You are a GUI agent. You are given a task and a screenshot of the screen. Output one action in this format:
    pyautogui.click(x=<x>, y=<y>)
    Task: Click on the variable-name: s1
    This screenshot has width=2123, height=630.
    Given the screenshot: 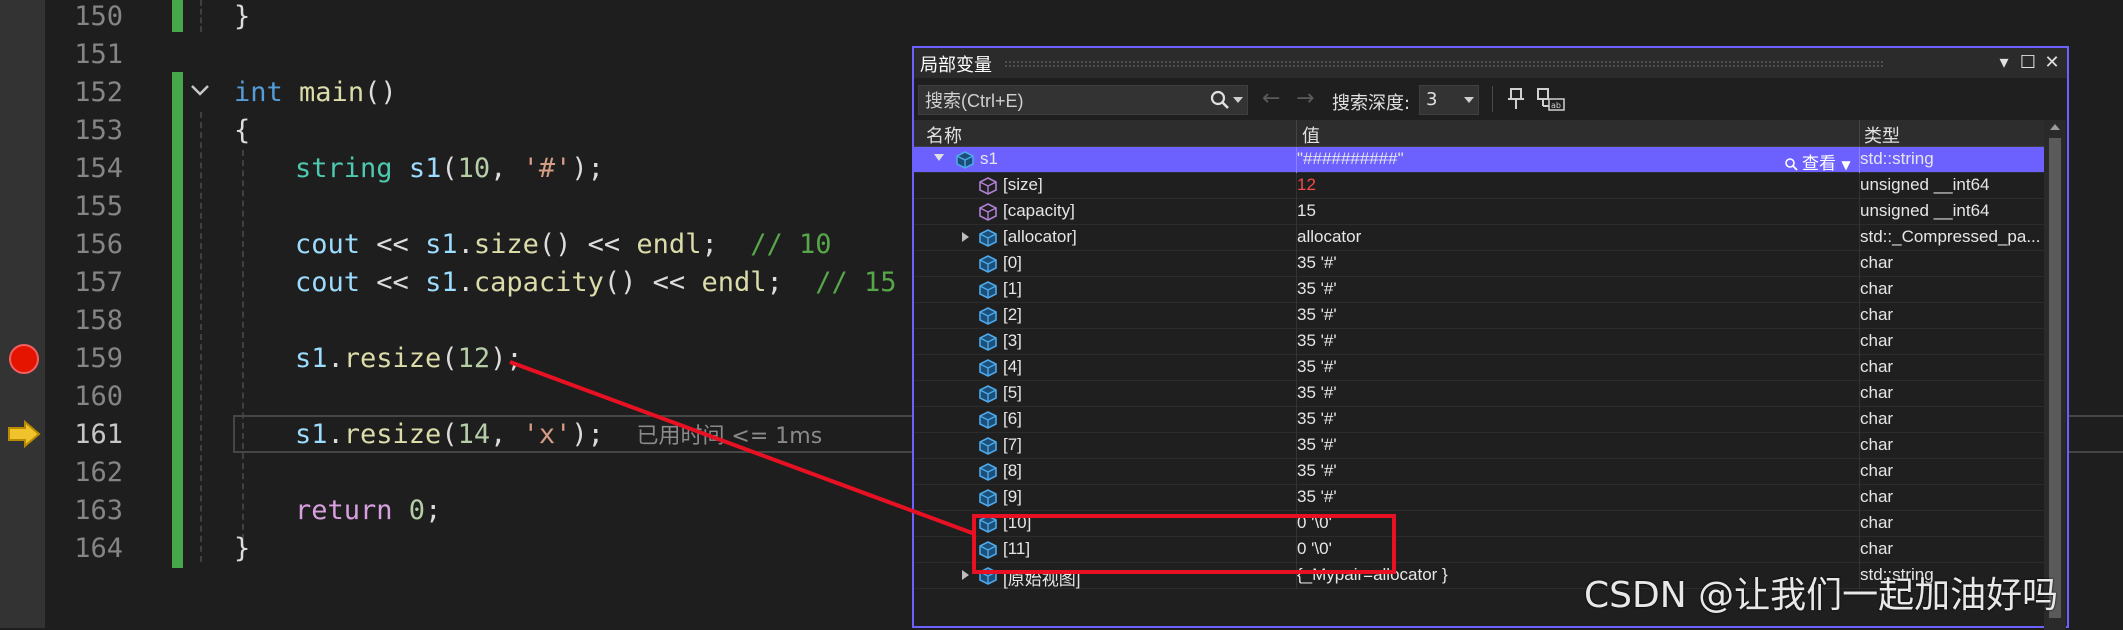 What is the action you would take?
    pyautogui.click(x=989, y=158)
    